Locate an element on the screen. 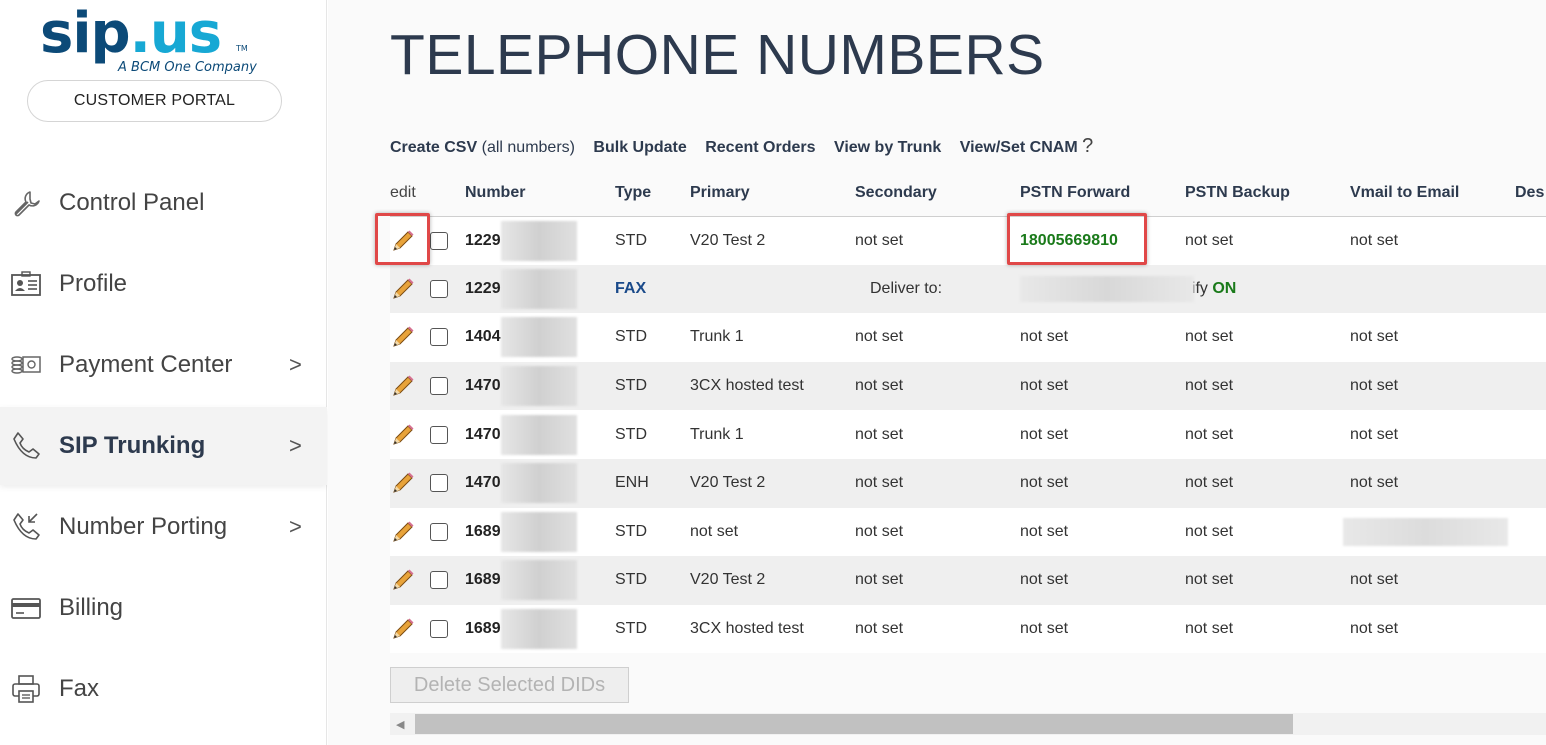  phone-icon is located at coordinates (26, 445).